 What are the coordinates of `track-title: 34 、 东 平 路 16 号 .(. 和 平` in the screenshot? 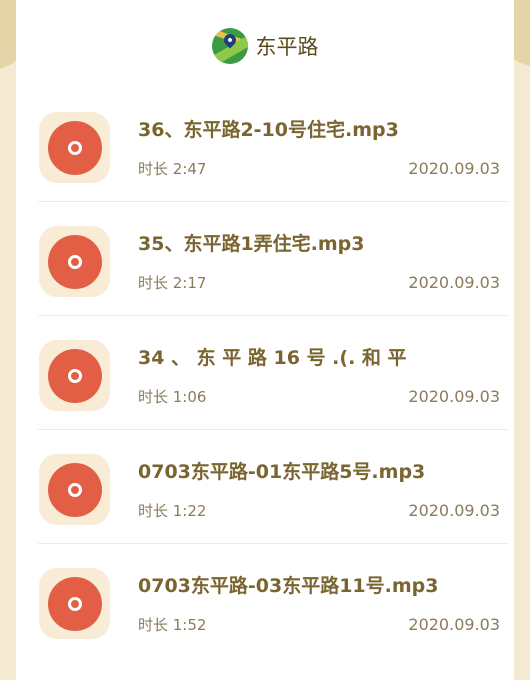 It's located at (272, 356).